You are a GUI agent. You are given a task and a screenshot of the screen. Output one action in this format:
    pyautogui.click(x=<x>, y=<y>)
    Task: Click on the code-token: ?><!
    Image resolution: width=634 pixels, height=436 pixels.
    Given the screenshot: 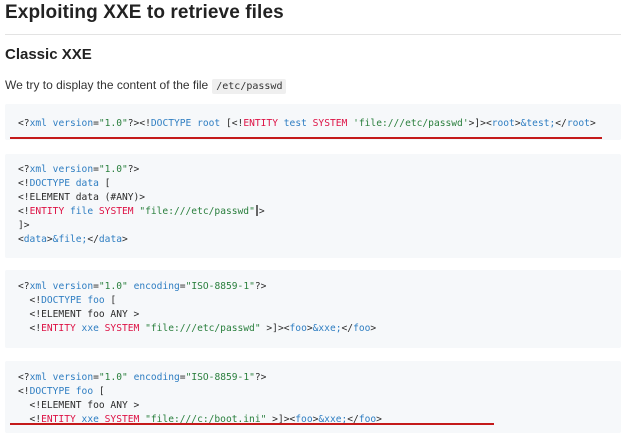 What is the action you would take?
    pyautogui.click(x=139, y=123)
    